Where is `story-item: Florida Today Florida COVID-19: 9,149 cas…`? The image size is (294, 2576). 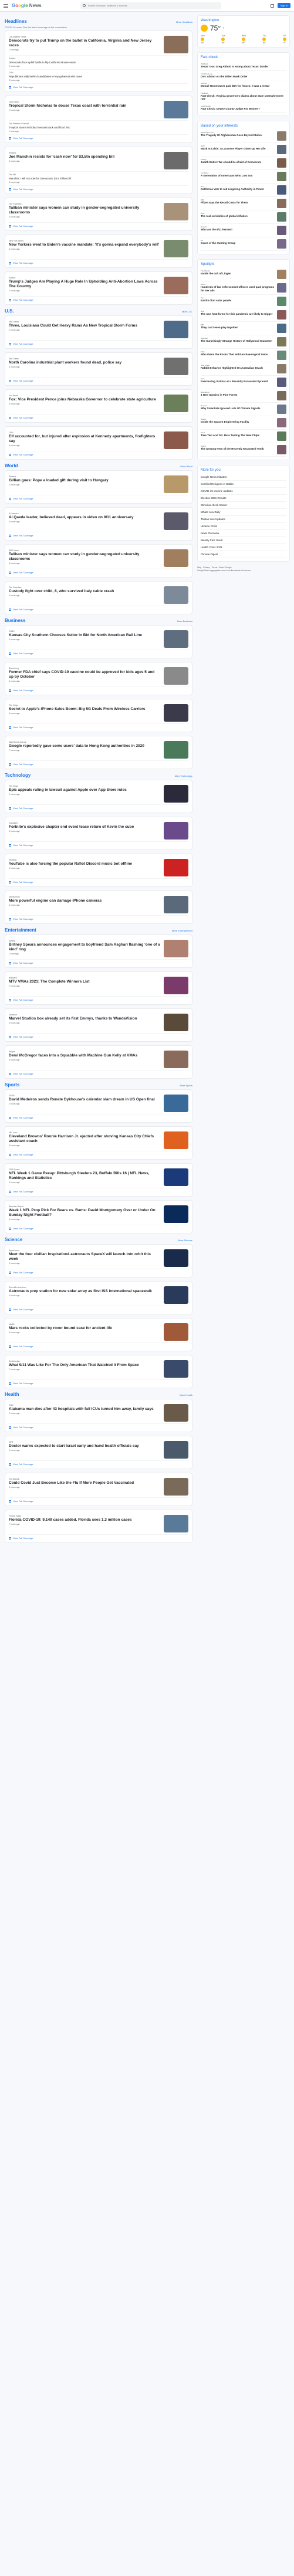 story-item: Florida Today Florida COVID-19: 9,149 cas… is located at coordinates (98, 1524).